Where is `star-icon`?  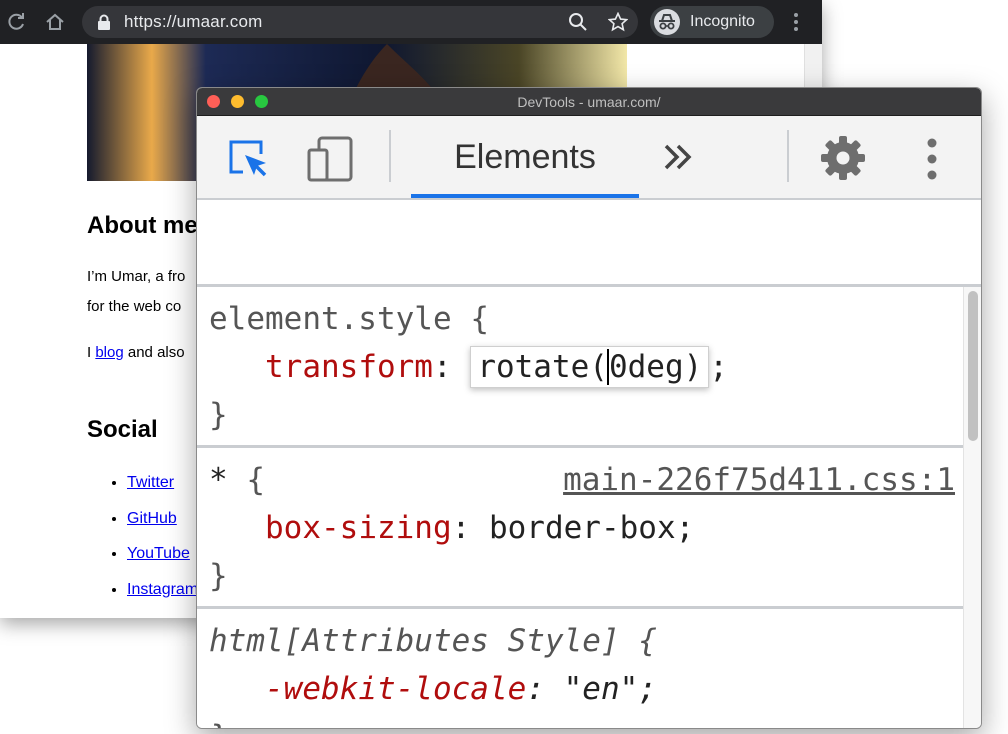
star-icon is located at coordinates (618, 21).